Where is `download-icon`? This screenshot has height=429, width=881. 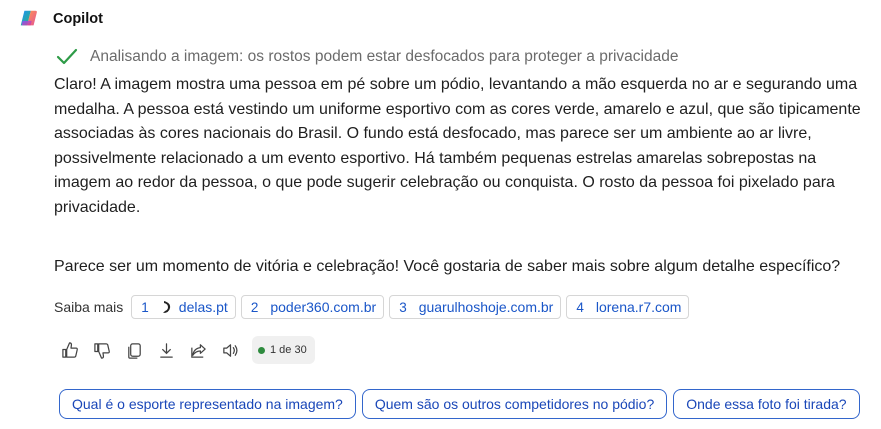
download-icon is located at coordinates (166, 350).